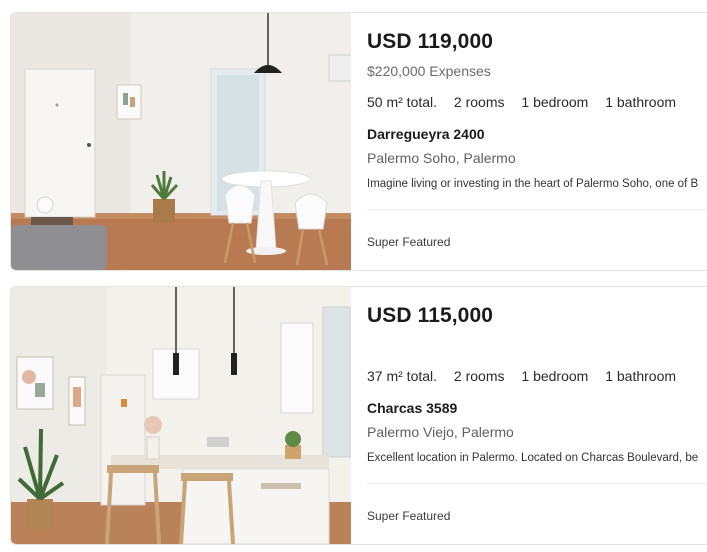 This screenshot has height=552, width=707. I want to click on listing-location: Palermo Soho, Palermo, so click(441, 158).